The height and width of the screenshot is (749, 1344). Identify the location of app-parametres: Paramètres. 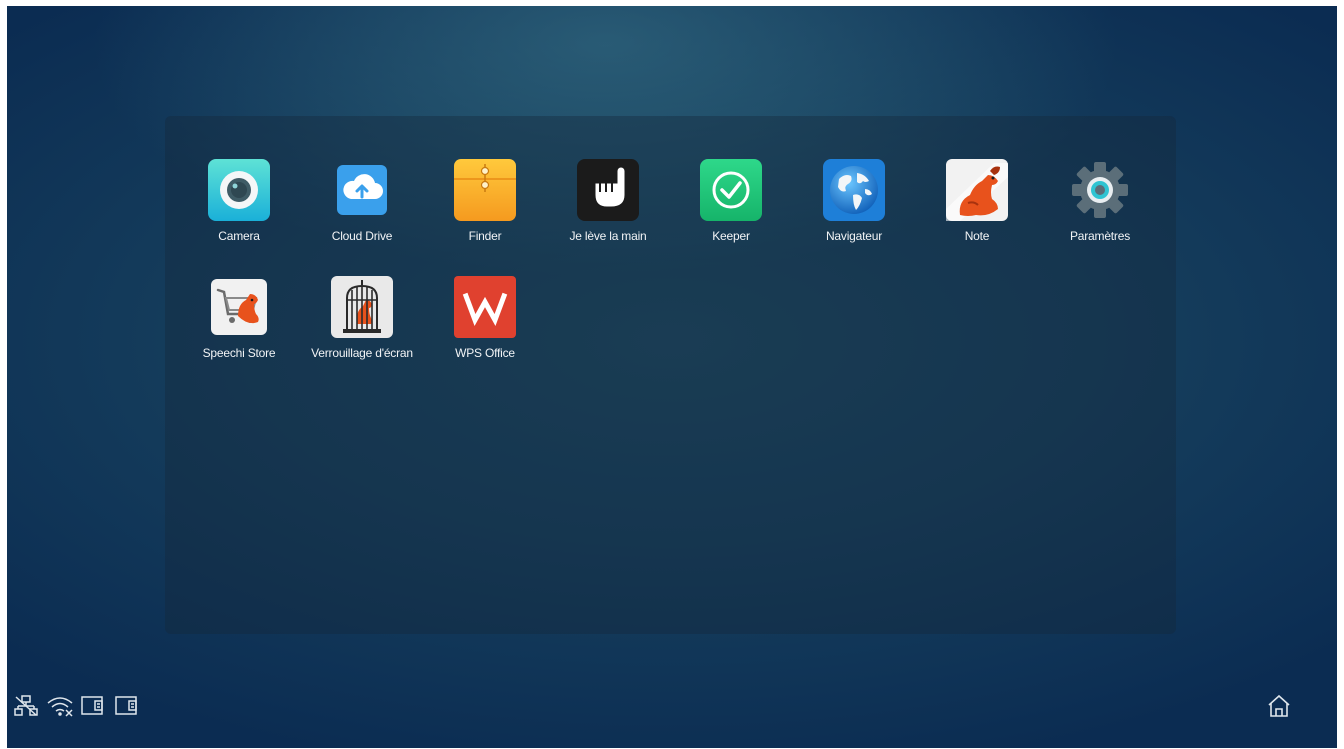
(1100, 214).